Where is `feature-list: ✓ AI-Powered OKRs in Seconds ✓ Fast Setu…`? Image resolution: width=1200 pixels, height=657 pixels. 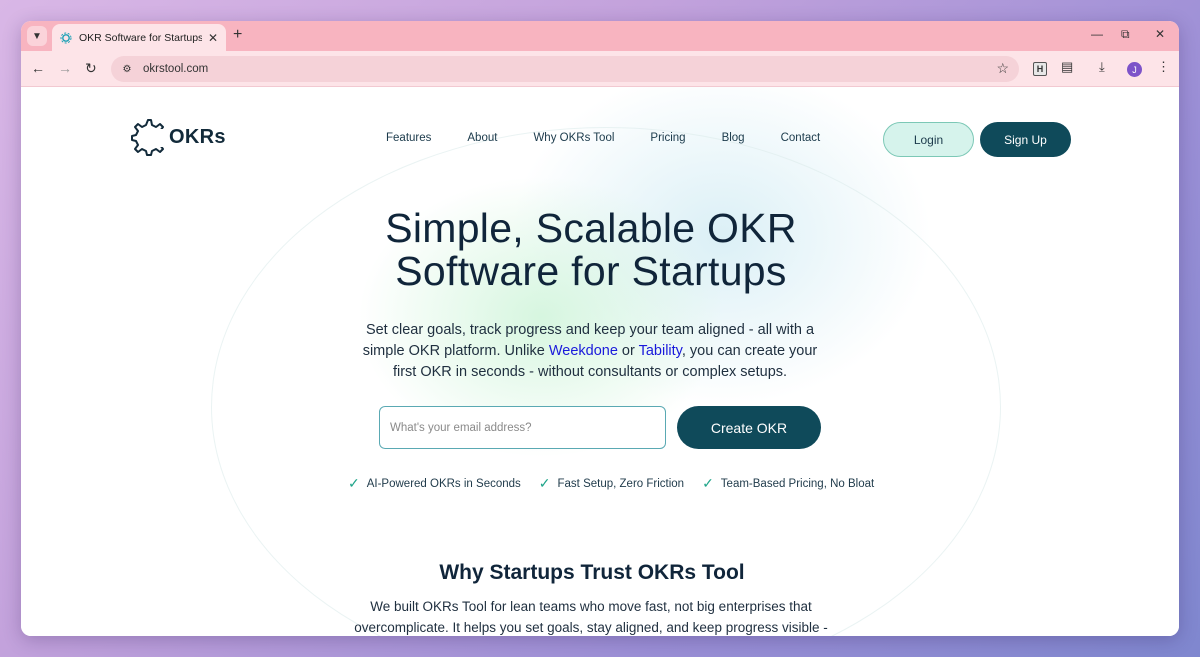
feature-list: ✓ AI-Powered OKRs in Seconds ✓ Fast Setu… is located at coordinates (620, 483).